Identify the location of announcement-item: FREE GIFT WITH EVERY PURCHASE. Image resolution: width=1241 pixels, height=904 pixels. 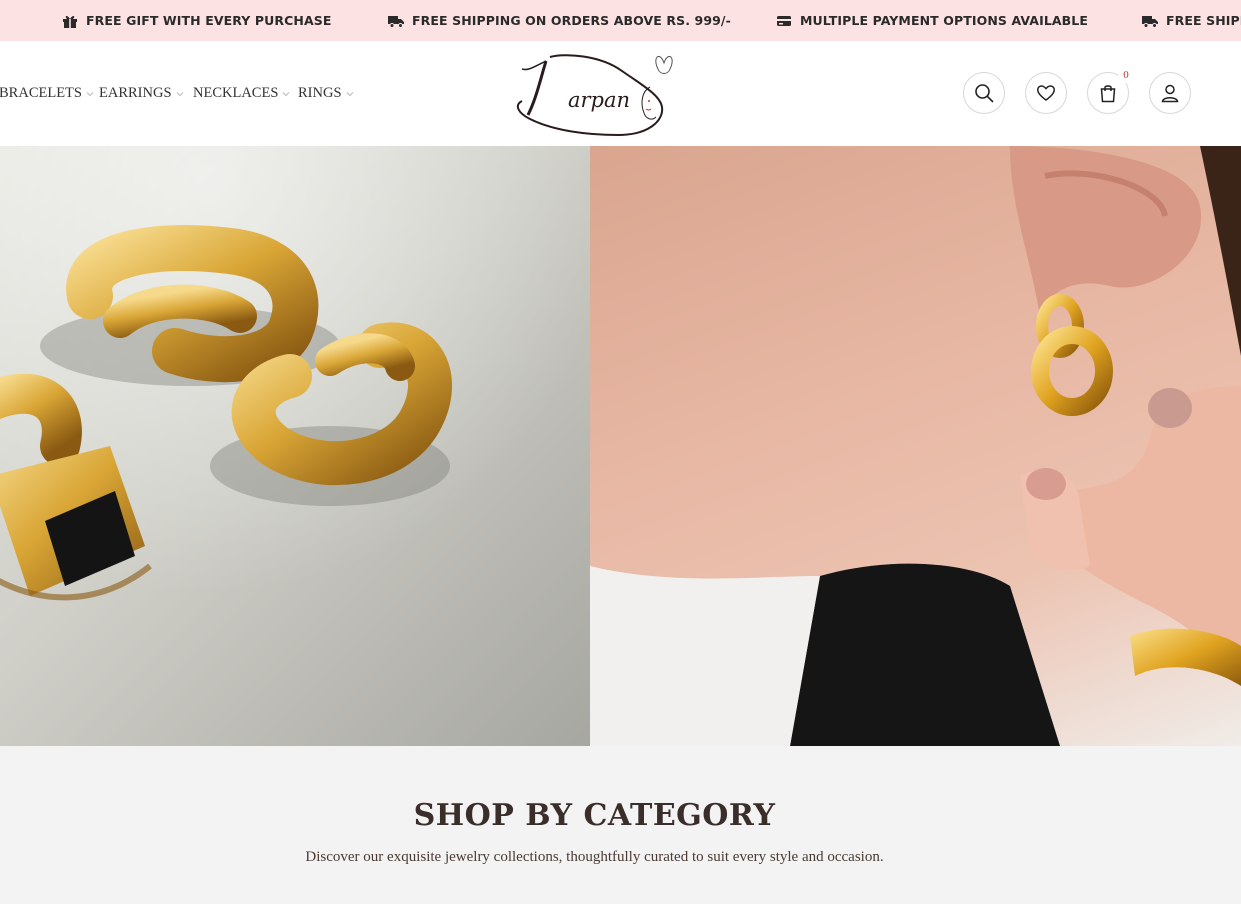
(196, 20).